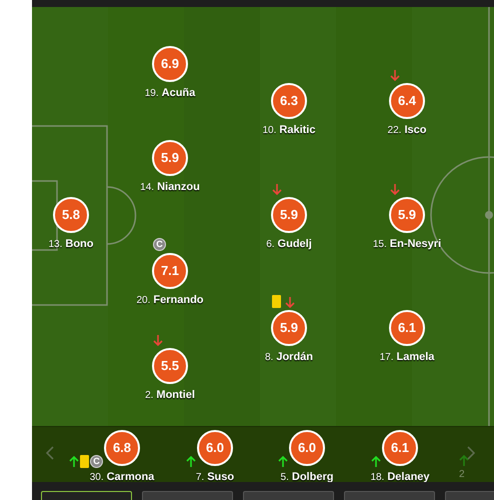 This screenshot has height=500, width=494. I want to click on player-name: Fernando, so click(178, 300).